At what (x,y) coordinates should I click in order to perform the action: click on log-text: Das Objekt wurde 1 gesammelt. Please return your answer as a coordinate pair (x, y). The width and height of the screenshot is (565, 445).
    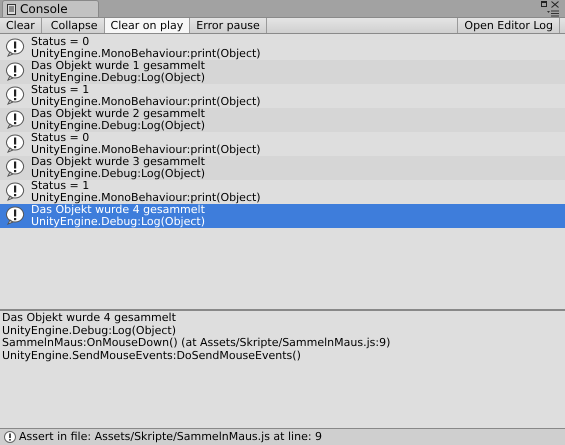
    Looking at the image, I should click on (118, 66).